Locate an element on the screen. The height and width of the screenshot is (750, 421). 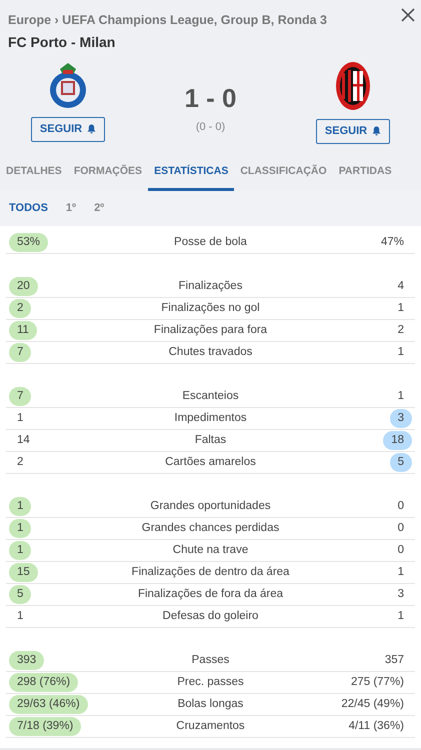
stat-label: Grandes chances perdidas is located at coordinates (210, 528).